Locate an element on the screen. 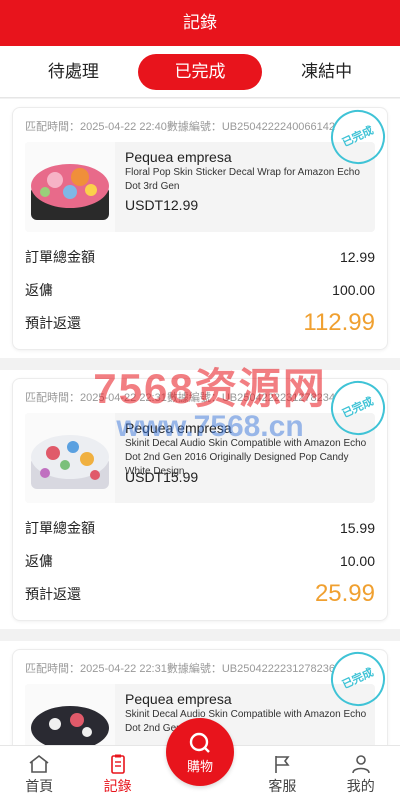  product-price: USDT15.99 is located at coordinates (162, 477).